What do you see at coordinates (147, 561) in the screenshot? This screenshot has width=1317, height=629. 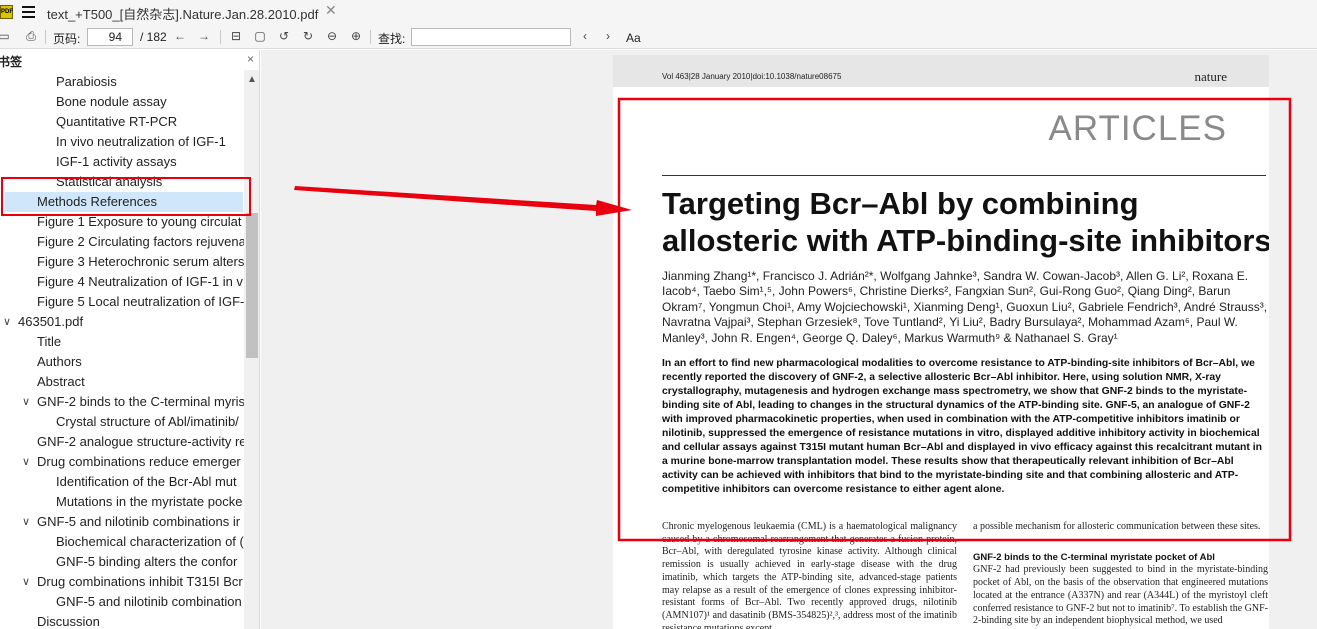 I see `bookmark-label: GNF-5 binding alters the confor` at bounding box center [147, 561].